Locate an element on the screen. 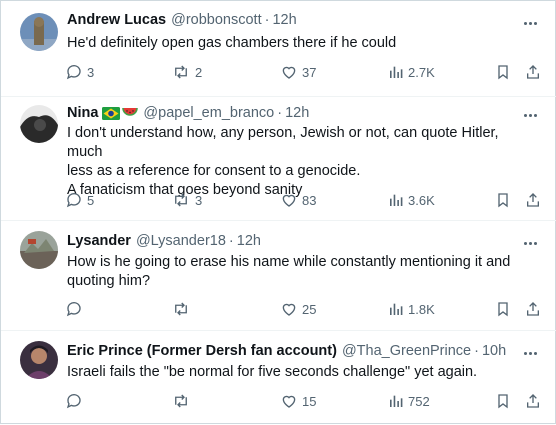 The height and width of the screenshot is (425, 556). tweet-header: Nina @papel_em_branco · 12h is located at coordinates (188, 113).